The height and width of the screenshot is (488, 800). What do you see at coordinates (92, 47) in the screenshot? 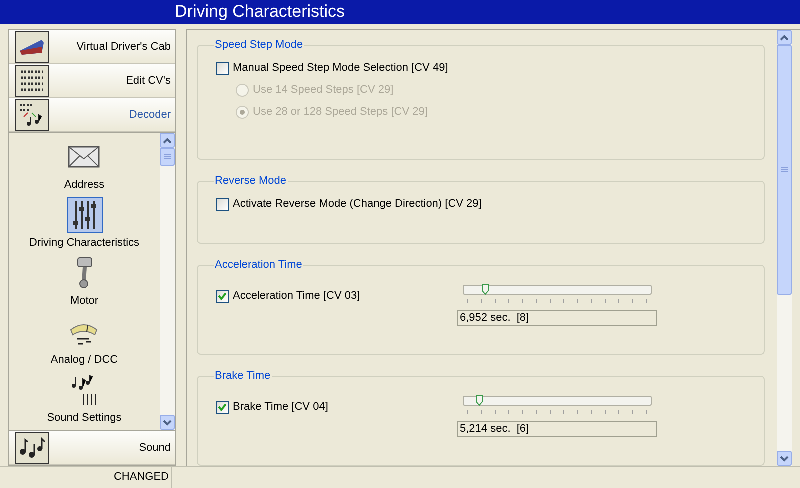
I see `sidebar-section: Virtual Driver's Cab` at bounding box center [92, 47].